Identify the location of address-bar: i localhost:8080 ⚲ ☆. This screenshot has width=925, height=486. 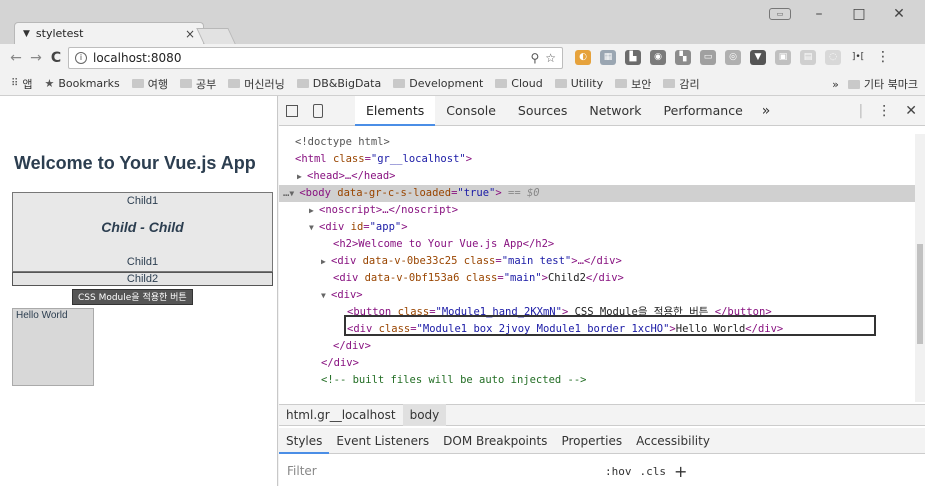
(315, 58).